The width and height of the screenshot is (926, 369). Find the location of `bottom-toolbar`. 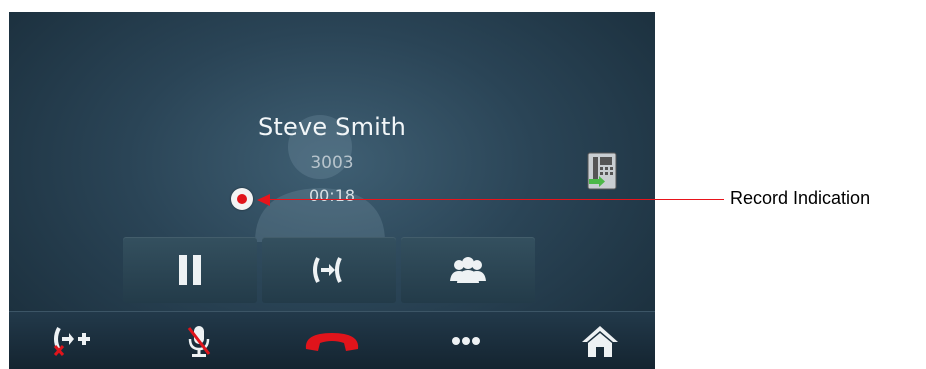

bottom-toolbar is located at coordinates (332, 340).